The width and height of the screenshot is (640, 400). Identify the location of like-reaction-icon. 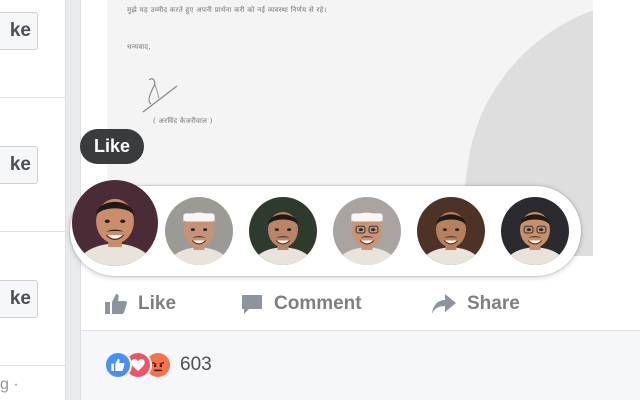
(118, 365).